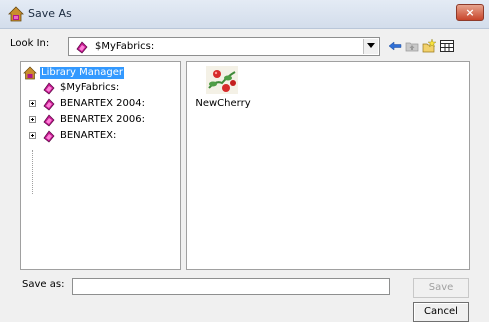  I want to click on save-button: Save, so click(441, 288).